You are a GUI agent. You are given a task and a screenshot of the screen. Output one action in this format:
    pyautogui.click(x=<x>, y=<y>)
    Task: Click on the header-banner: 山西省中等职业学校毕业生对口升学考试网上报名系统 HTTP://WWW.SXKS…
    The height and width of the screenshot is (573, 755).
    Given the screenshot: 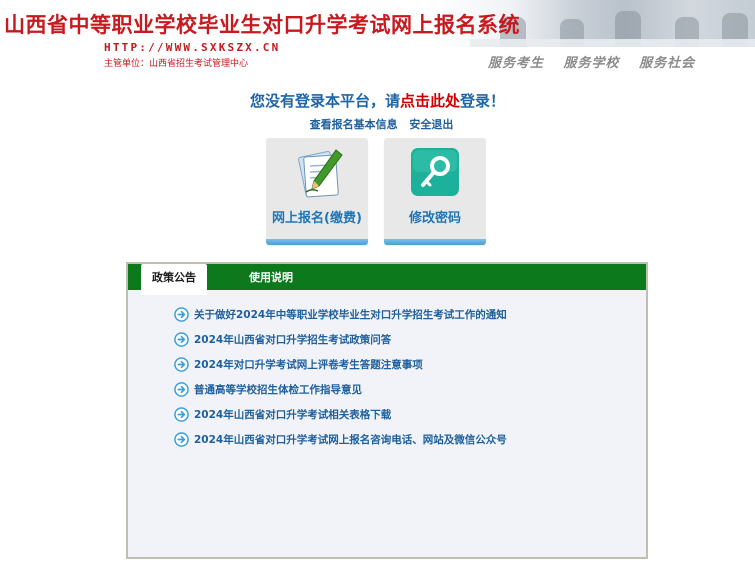 What is the action you would take?
    pyautogui.click(x=377, y=37)
    